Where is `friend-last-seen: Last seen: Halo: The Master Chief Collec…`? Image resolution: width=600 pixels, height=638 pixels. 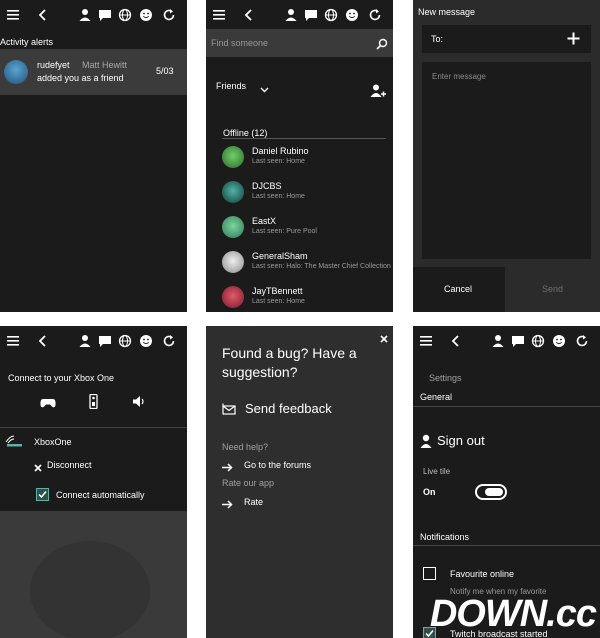
friend-last-seen: Last seen: Halo: The Master Chief Collec… is located at coordinates (321, 266).